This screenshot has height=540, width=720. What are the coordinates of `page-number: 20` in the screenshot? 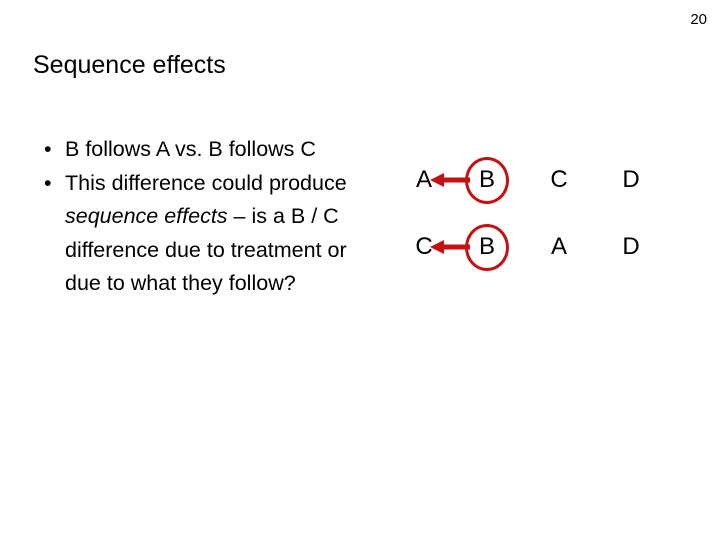 It's located at (698, 19).